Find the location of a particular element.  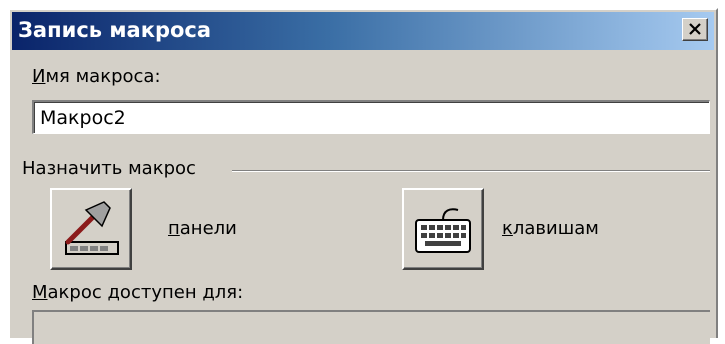

macro-name-input is located at coordinates (371, 117).